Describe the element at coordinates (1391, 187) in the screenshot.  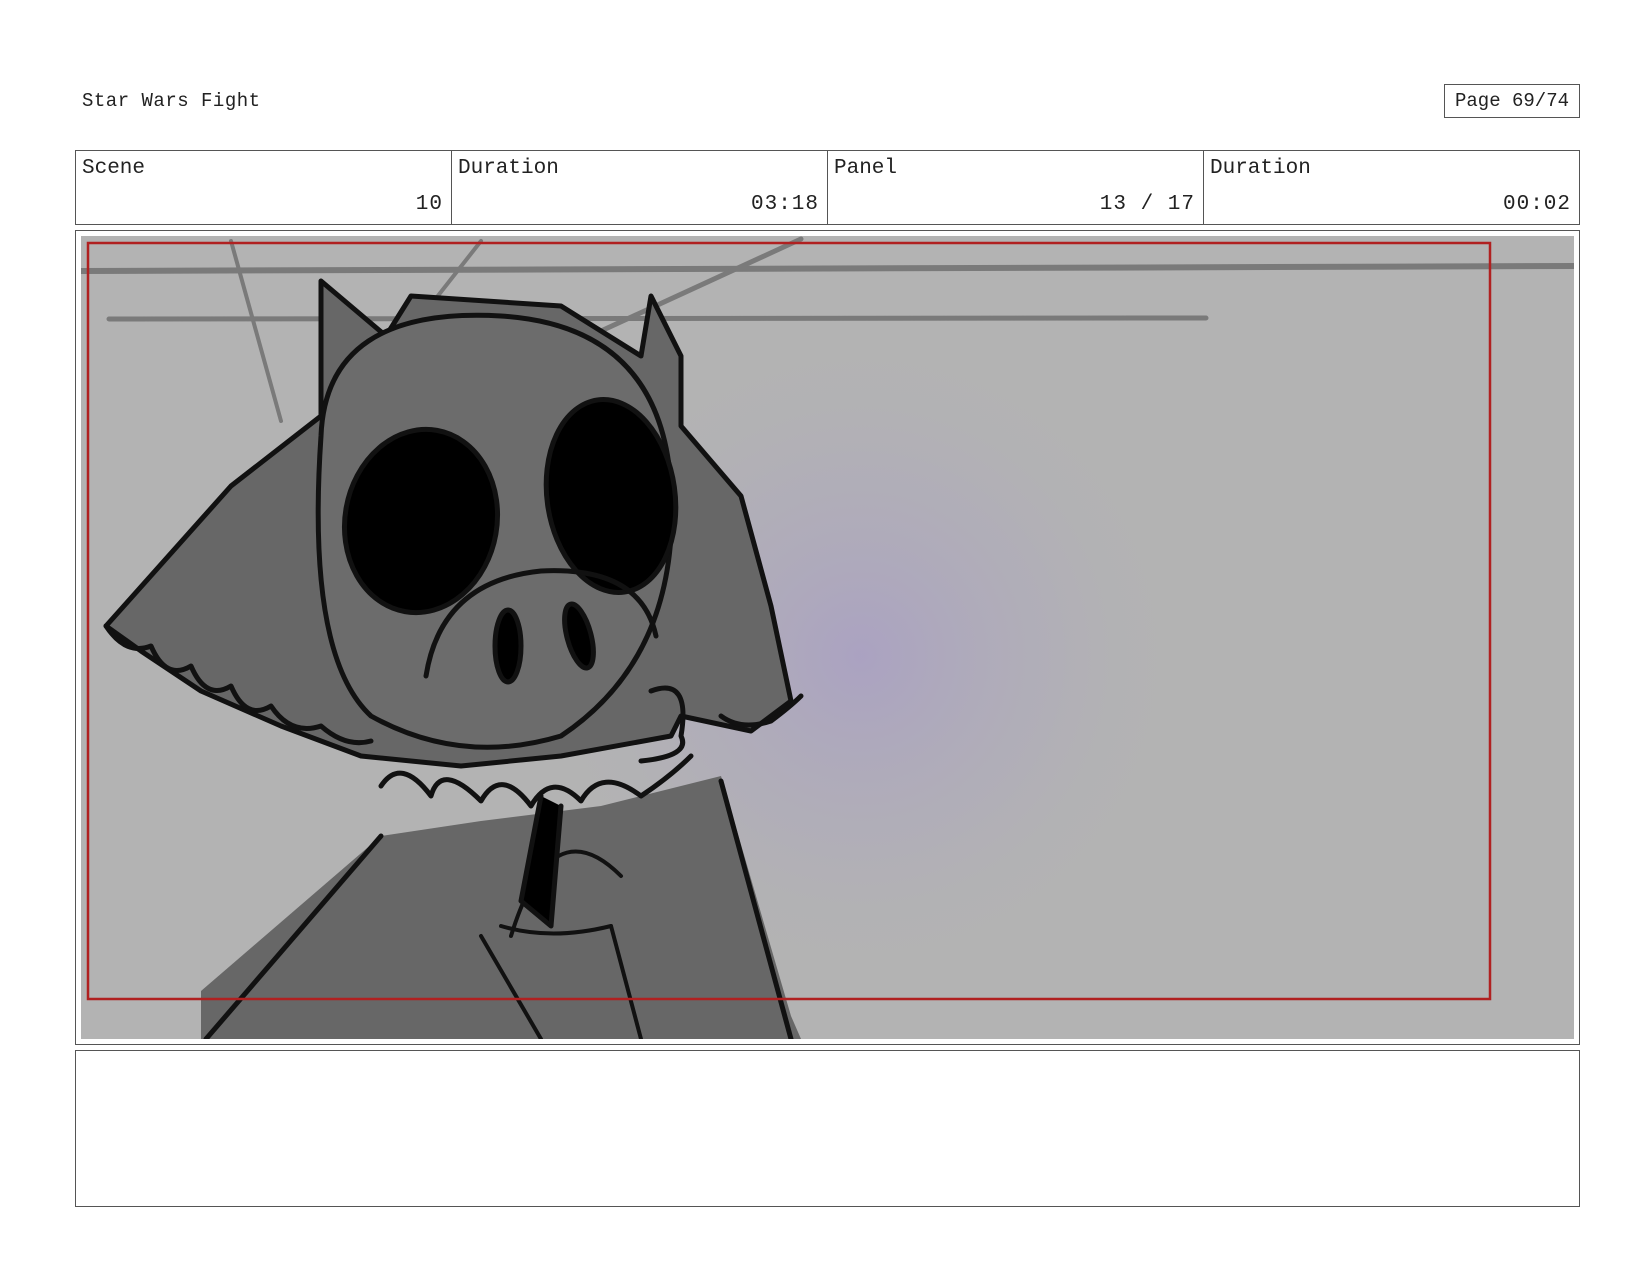
I see `panel-duration-cell: Duration 00:02` at that location.